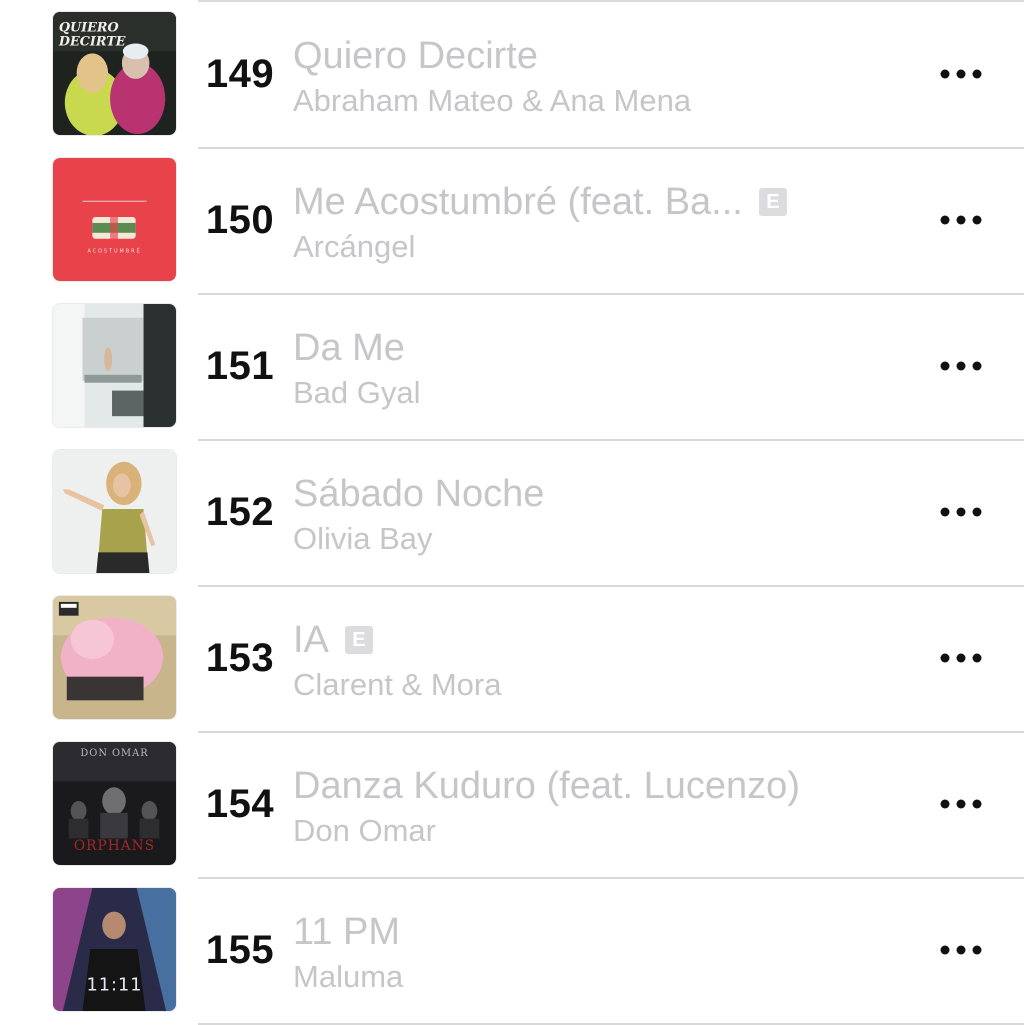 The height and width of the screenshot is (1025, 1024). Describe the element at coordinates (240, 658) in the screenshot. I see `chart-rank: 153` at that location.